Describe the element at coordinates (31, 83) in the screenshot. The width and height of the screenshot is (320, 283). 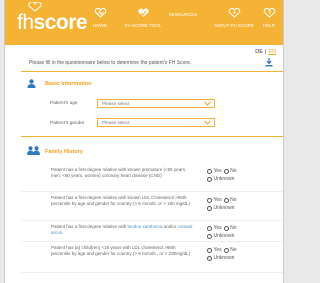
I see `person-icon` at that location.